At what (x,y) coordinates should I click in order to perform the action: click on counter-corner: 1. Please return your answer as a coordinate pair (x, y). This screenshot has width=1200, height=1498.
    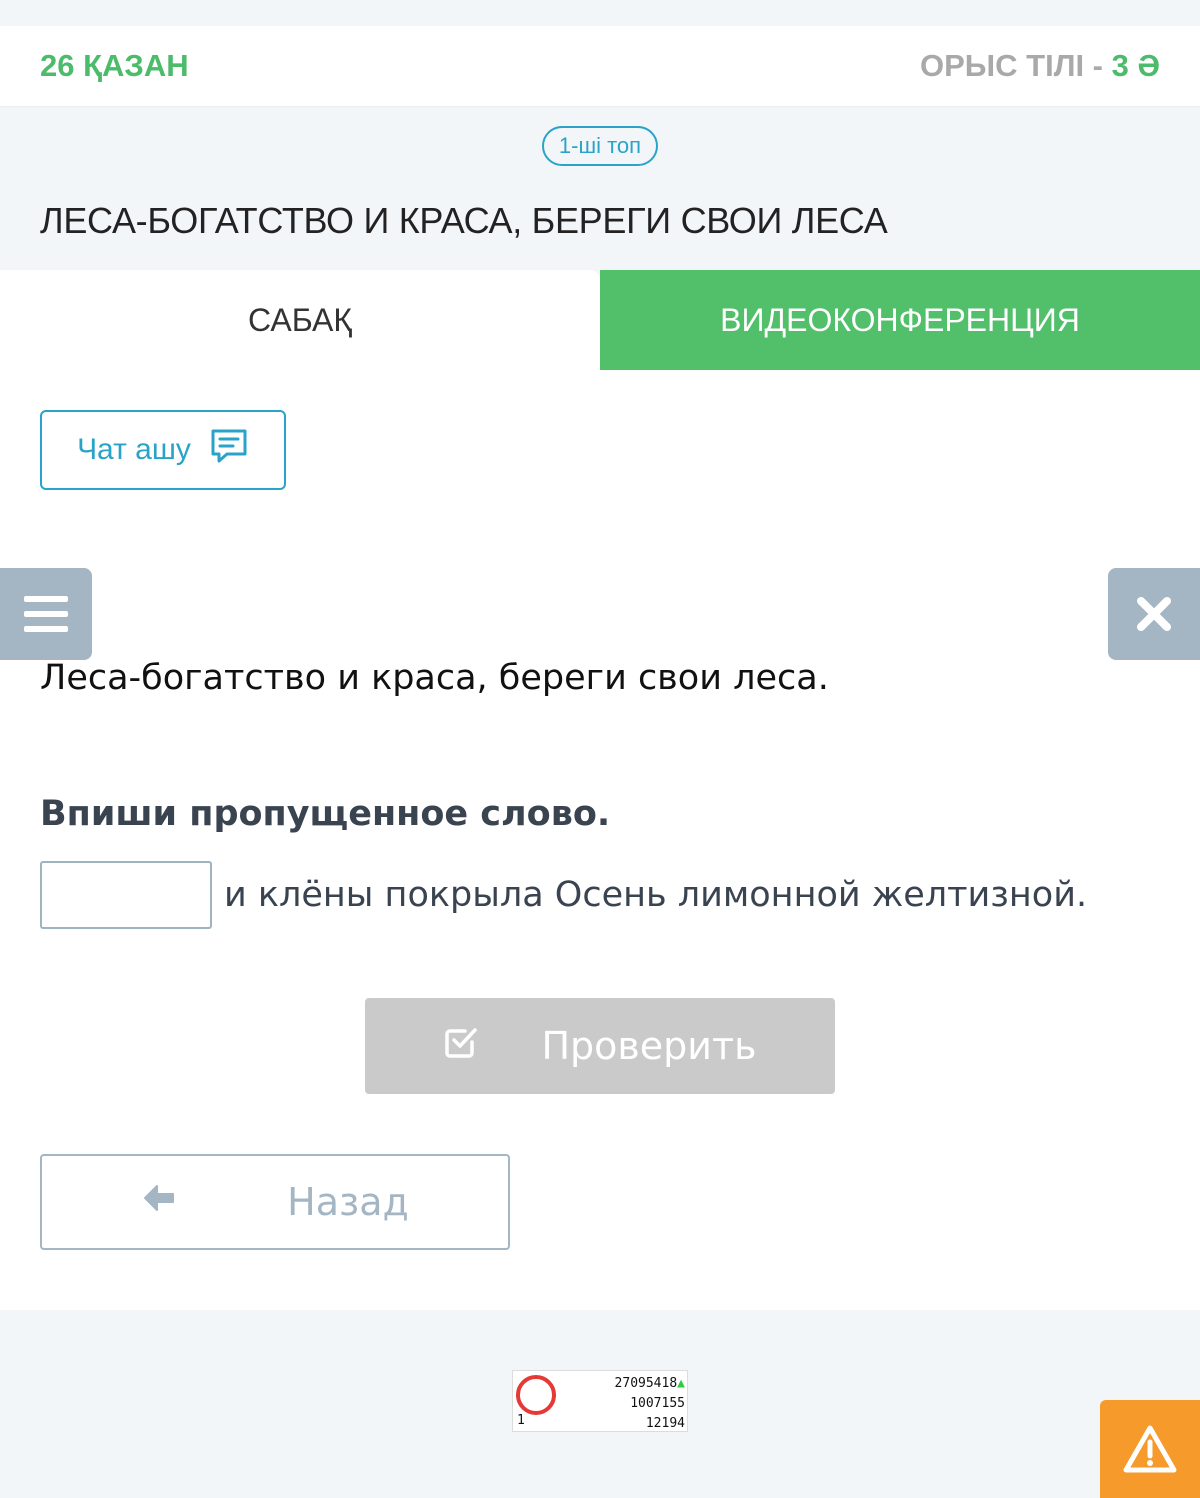
    Looking at the image, I should click on (521, 1420).